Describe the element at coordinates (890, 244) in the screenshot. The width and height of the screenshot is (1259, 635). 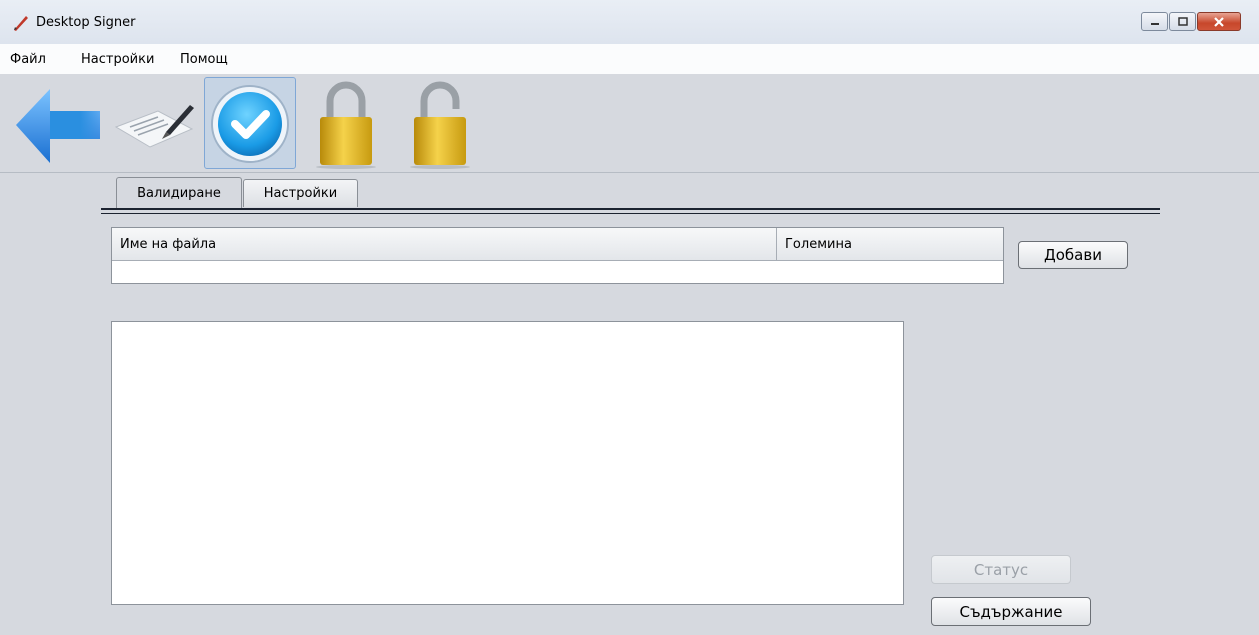
I see `column-size: Големина` at that location.